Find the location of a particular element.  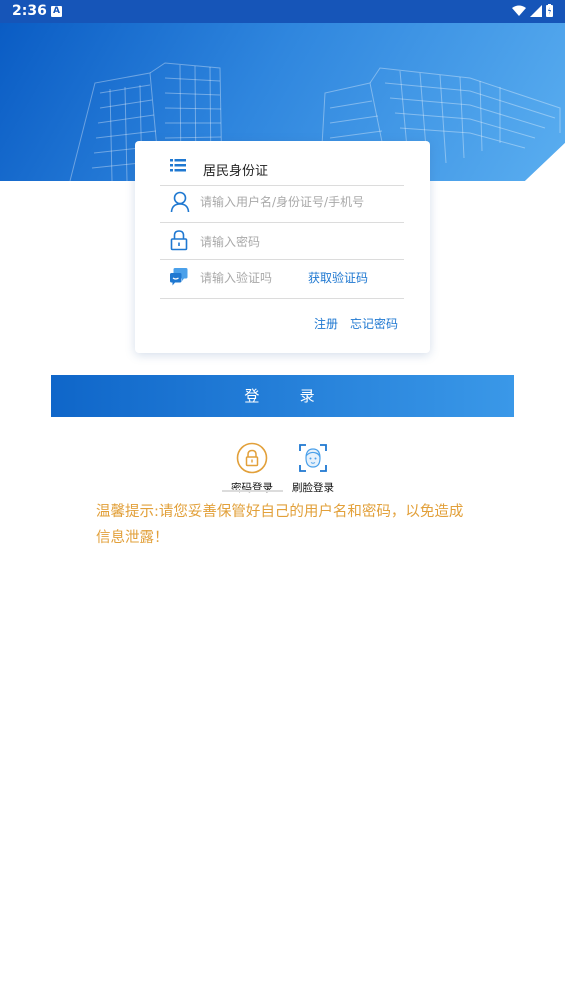

status-icons is located at coordinates (532, 10).